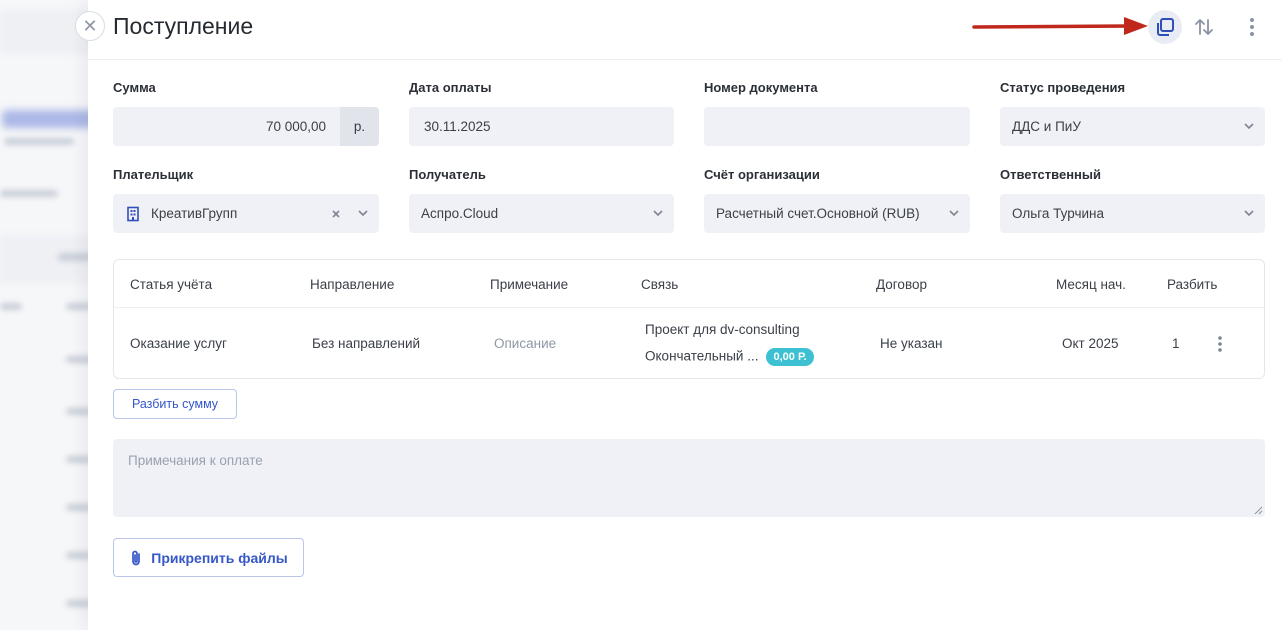  What do you see at coordinates (1063, 87) in the screenshot?
I see `status-label: Статус проведения` at bounding box center [1063, 87].